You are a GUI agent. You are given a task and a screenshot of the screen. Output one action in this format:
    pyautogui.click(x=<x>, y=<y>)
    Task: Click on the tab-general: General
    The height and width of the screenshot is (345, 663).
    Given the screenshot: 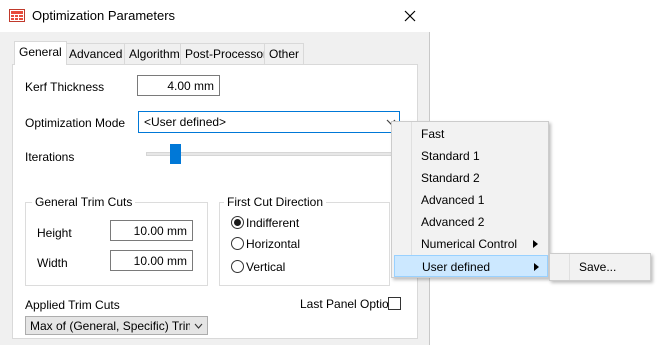 What is the action you would take?
    pyautogui.click(x=40, y=53)
    